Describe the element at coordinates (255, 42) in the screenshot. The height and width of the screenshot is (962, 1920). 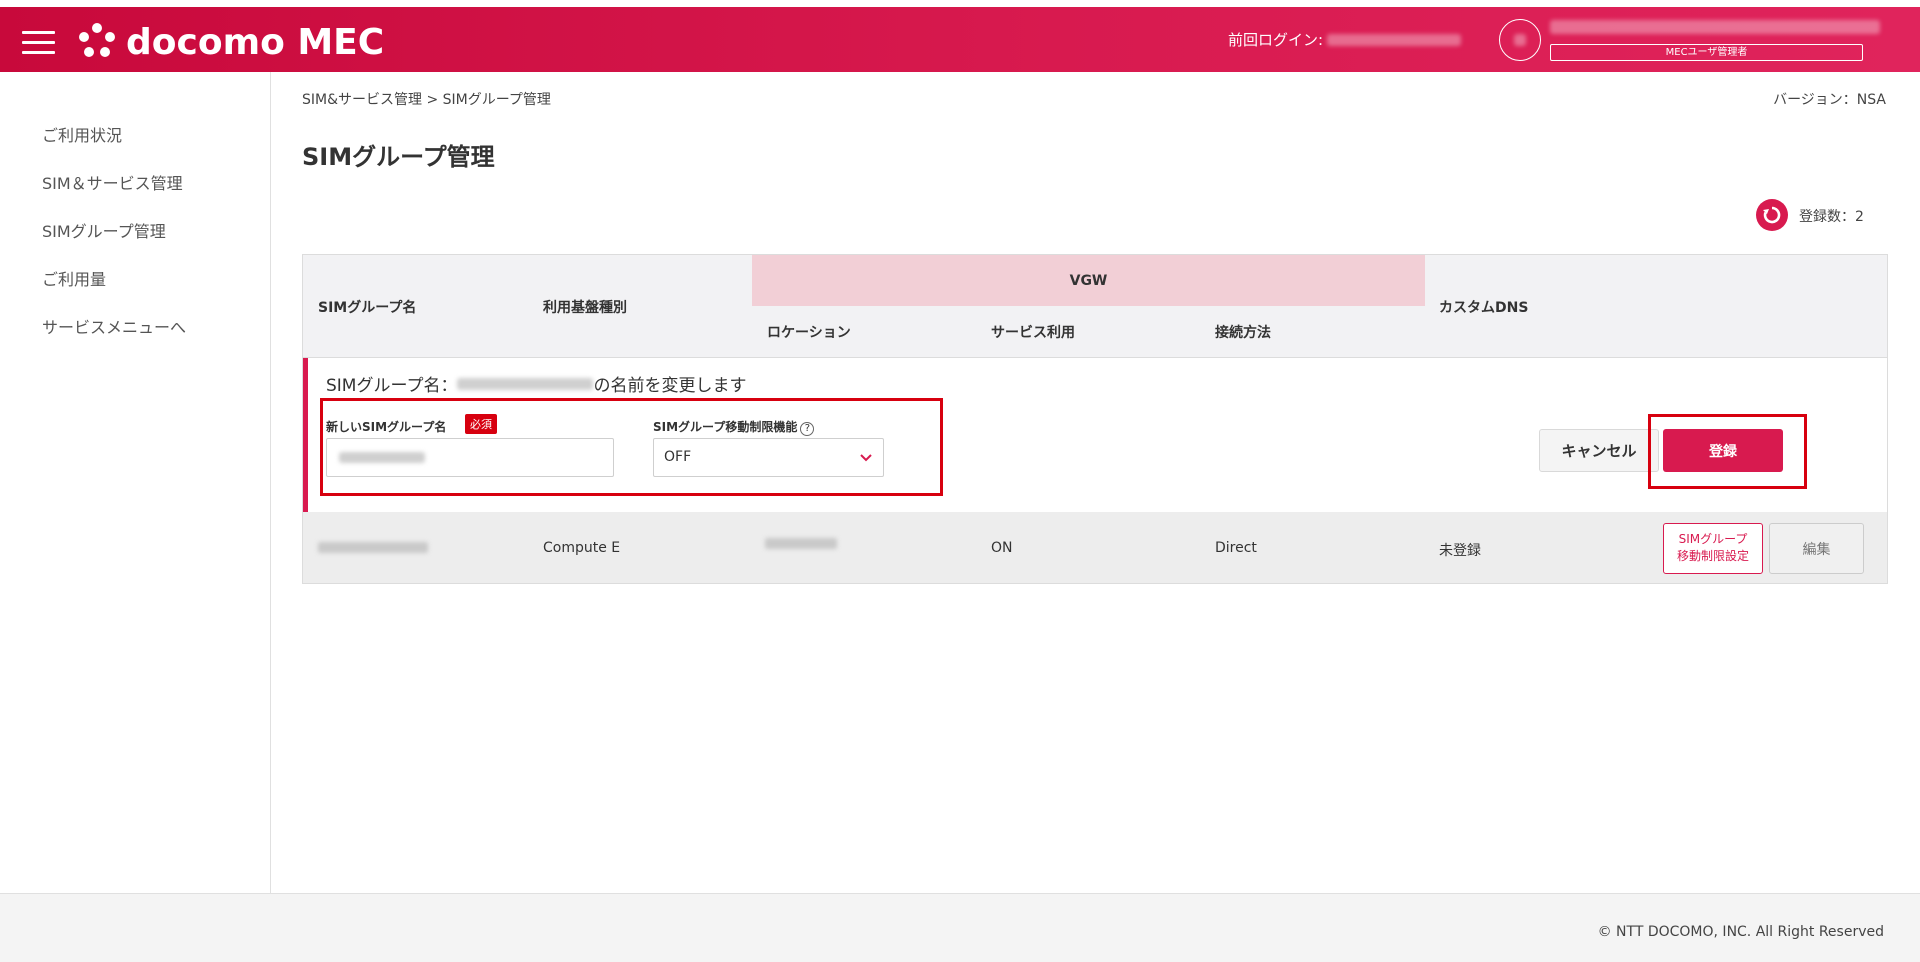
I see `logo-text: docomo MEC` at that location.